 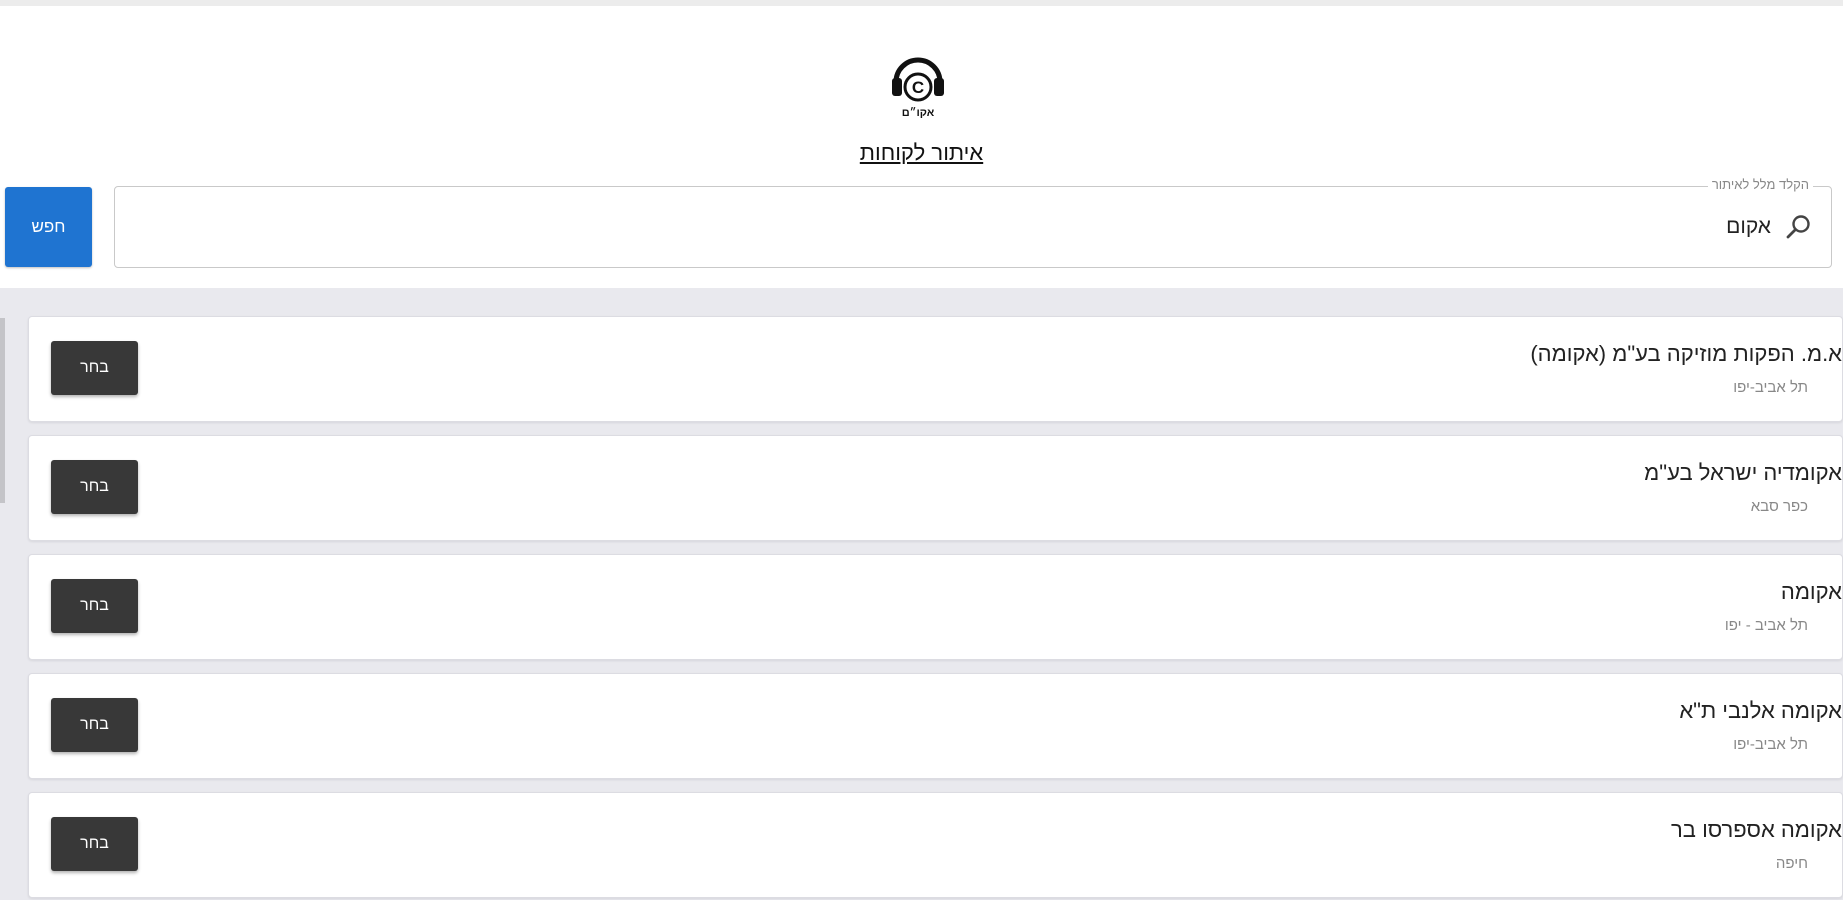 I want to click on search-field: הקלד מלל לאיתור, so click(x=973, y=222).